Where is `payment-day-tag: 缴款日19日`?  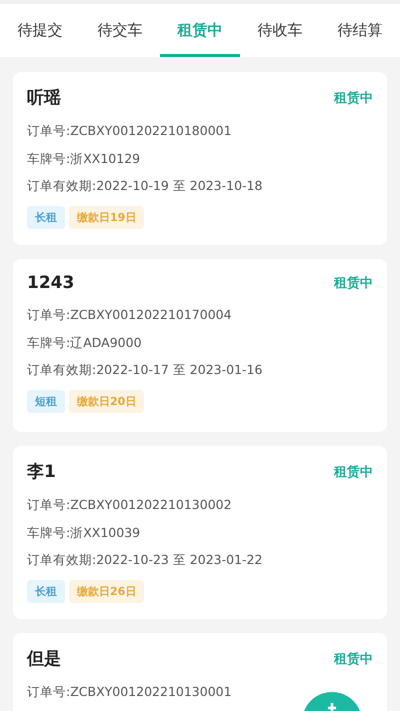
payment-day-tag: 缴款日19日 is located at coordinates (106, 217).